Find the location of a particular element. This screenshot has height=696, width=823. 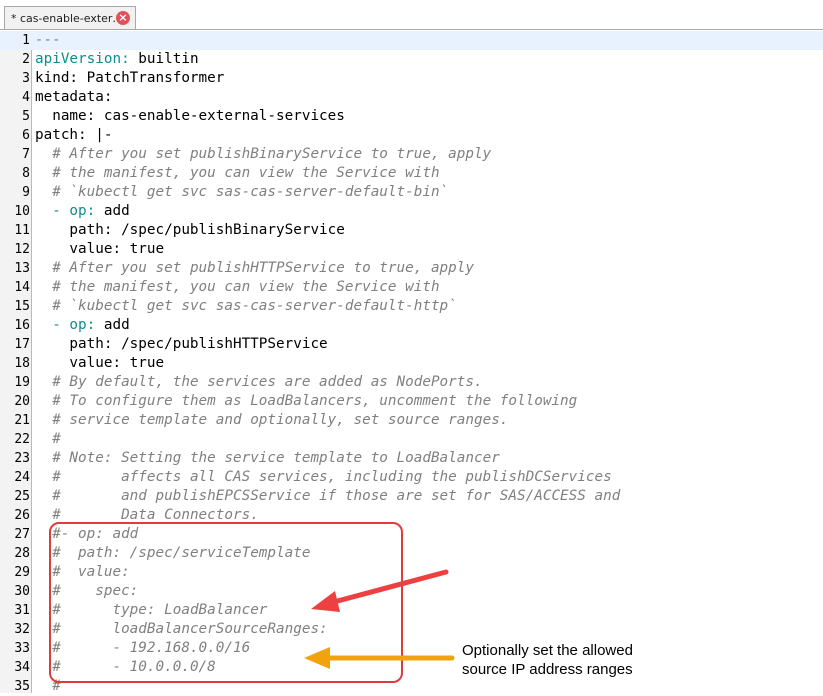

orange-arrow-icon is located at coordinates (379, 658).